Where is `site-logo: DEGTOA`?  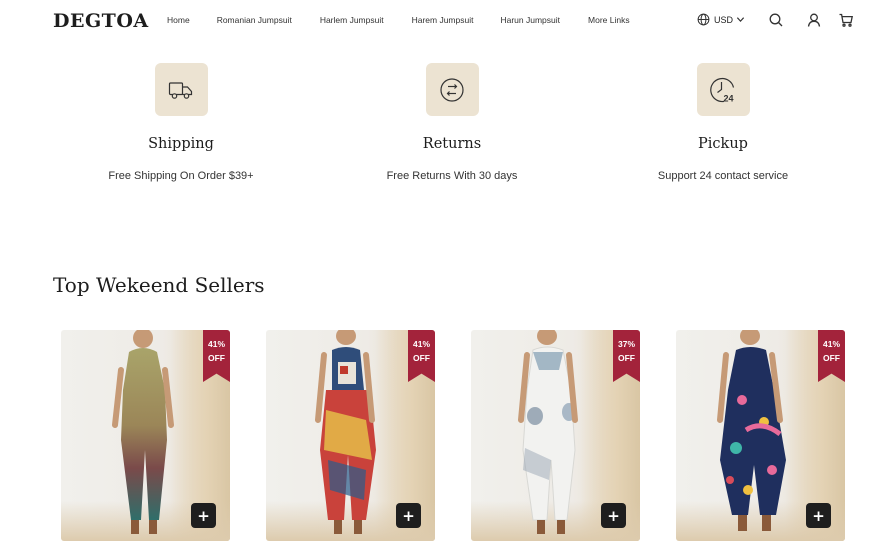
site-logo: DEGTOA is located at coordinates (101, 21).